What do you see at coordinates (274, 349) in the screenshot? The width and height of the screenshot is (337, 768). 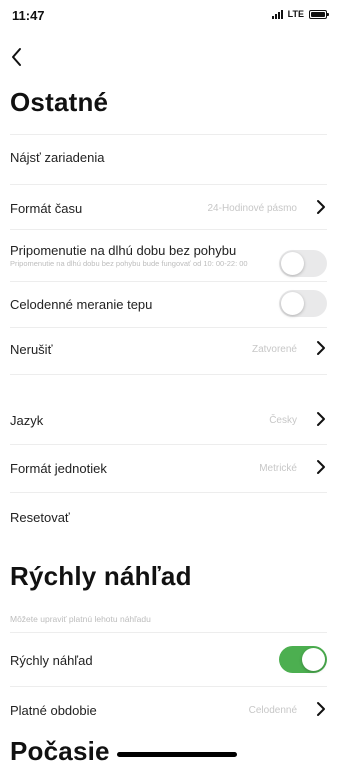 I see `row-value: Zatvorené` at bounding box center [274, 349].